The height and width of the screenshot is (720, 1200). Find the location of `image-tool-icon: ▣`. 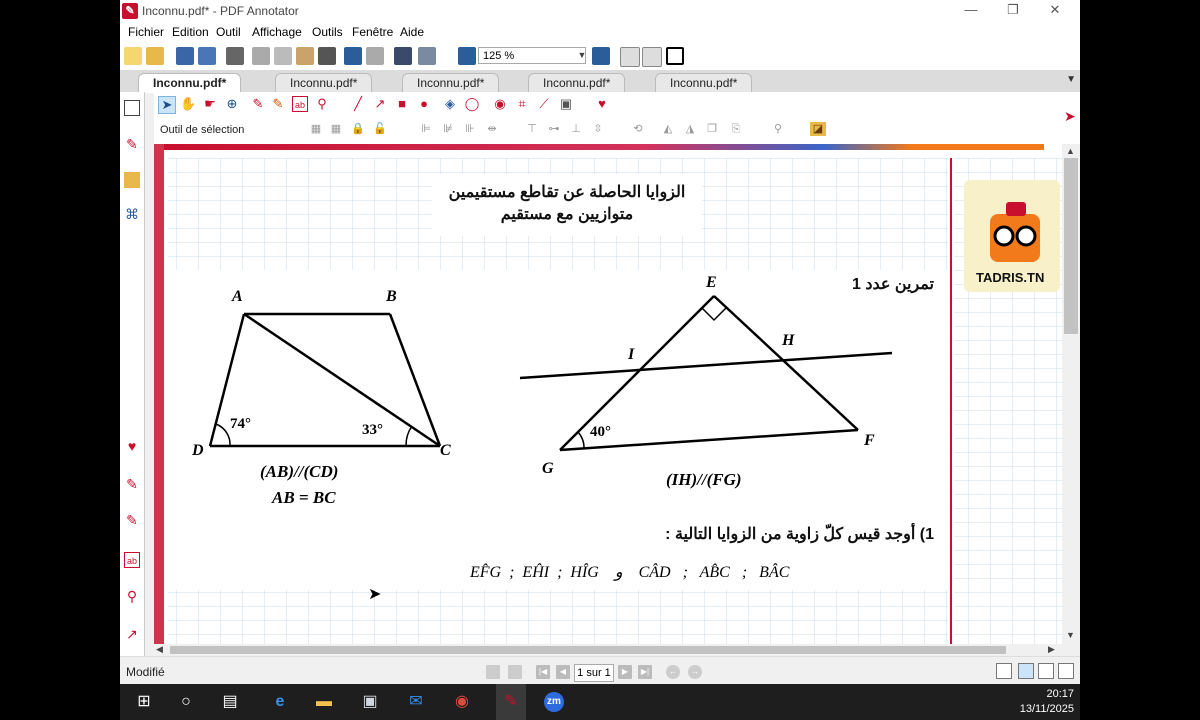

image-tool-icon: ▣ is located at coordinates (566, 104).